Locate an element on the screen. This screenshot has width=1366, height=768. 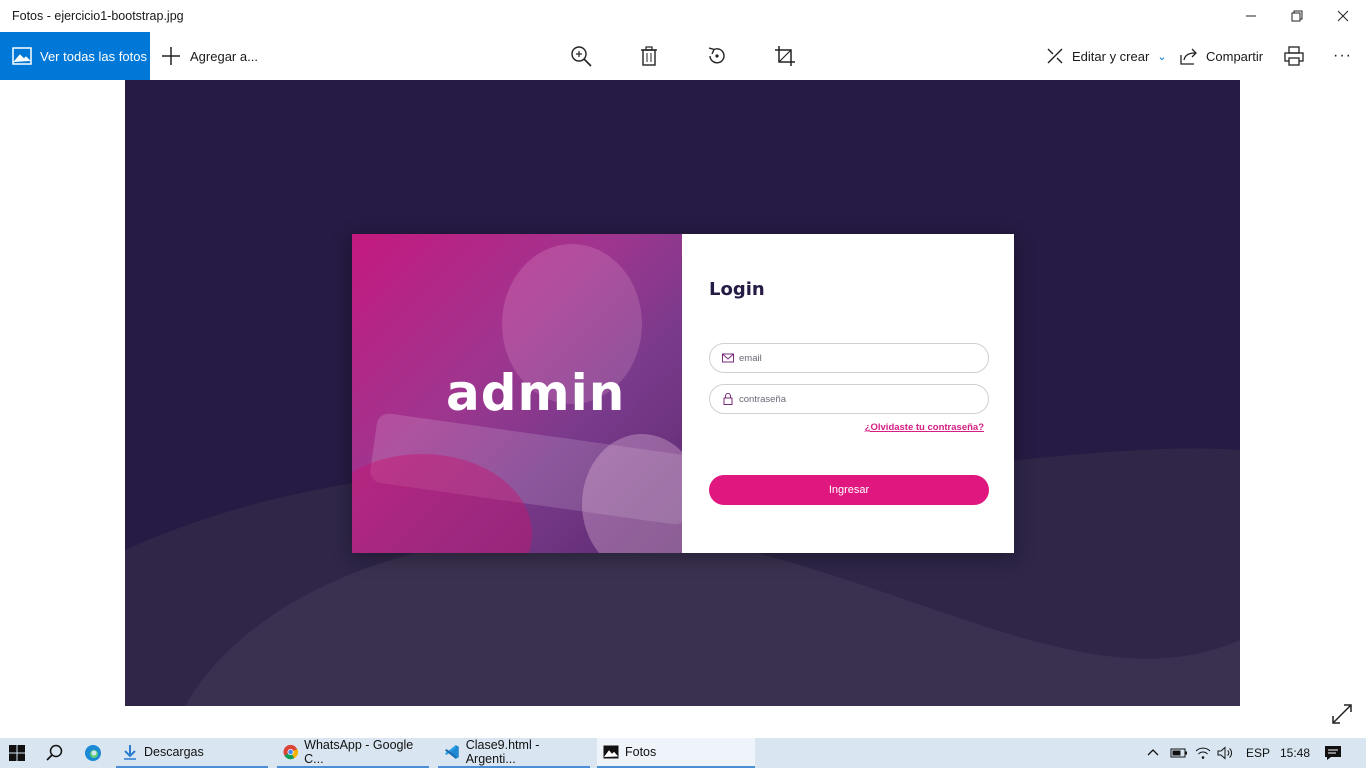
edit-create-button: Editar y crear ⌄ is located at coordinates (1106, 56).